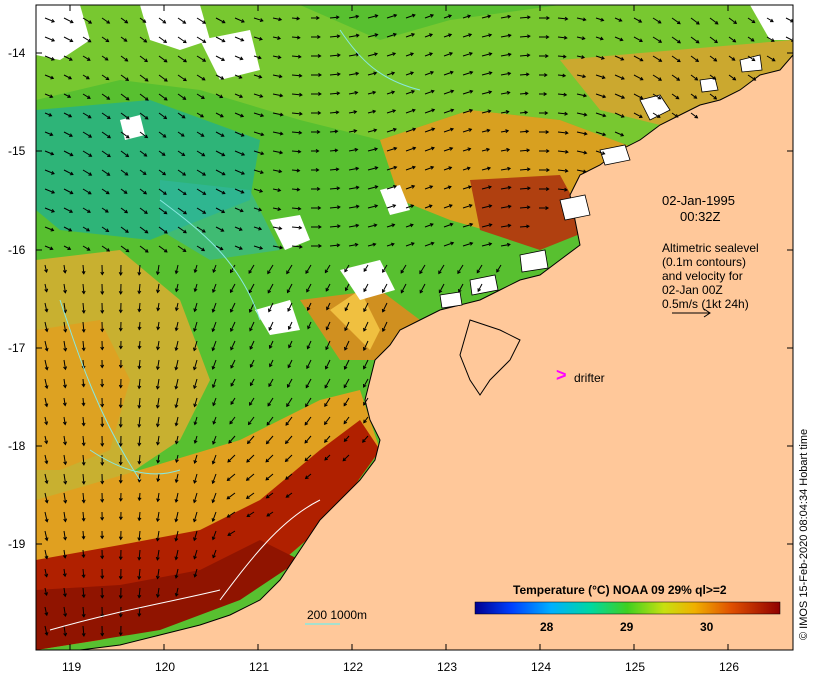  What do you see at coordinates (627, 608) in the screenshot?
I see `colorbar` at bounding box center [627, 608].